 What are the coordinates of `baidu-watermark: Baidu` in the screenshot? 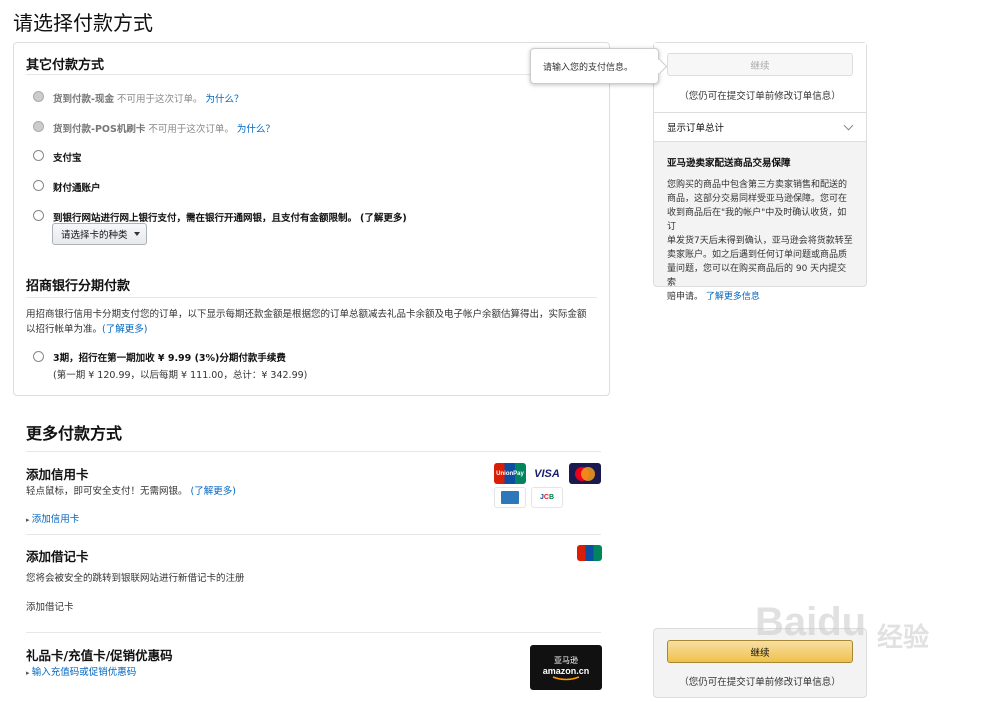 It's located at (811, 622).